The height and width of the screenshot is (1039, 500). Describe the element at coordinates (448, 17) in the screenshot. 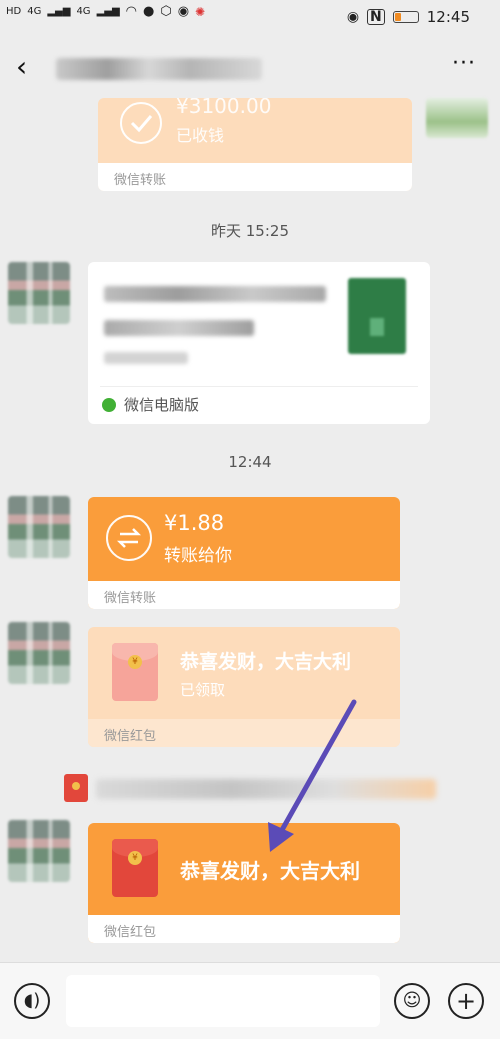

I see `status-time: 12:45` at that location.